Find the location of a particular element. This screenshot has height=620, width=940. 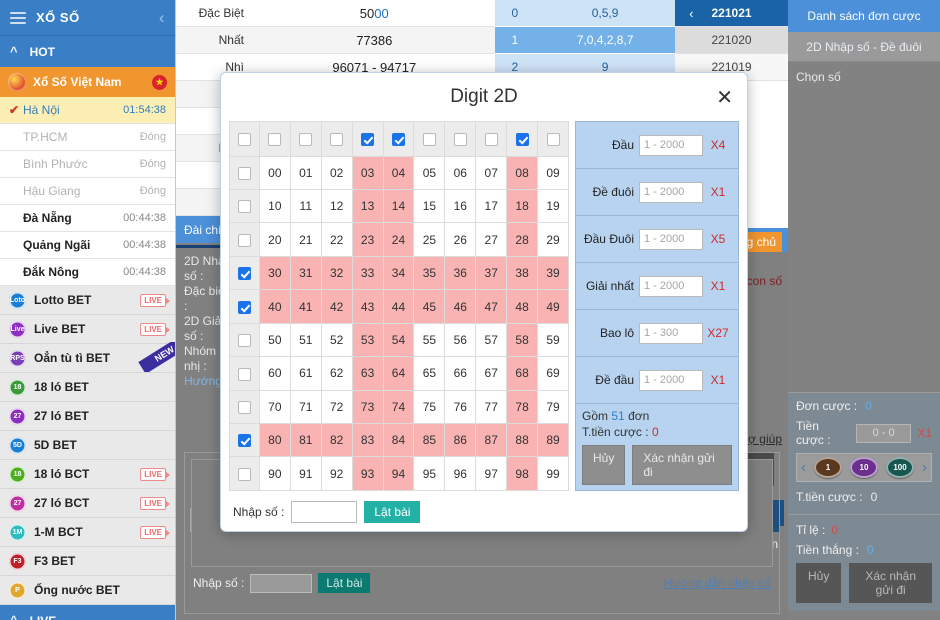

sidebar-bet-7: 27 27 ló BCT LIVE is located at coordinates (87, 503).